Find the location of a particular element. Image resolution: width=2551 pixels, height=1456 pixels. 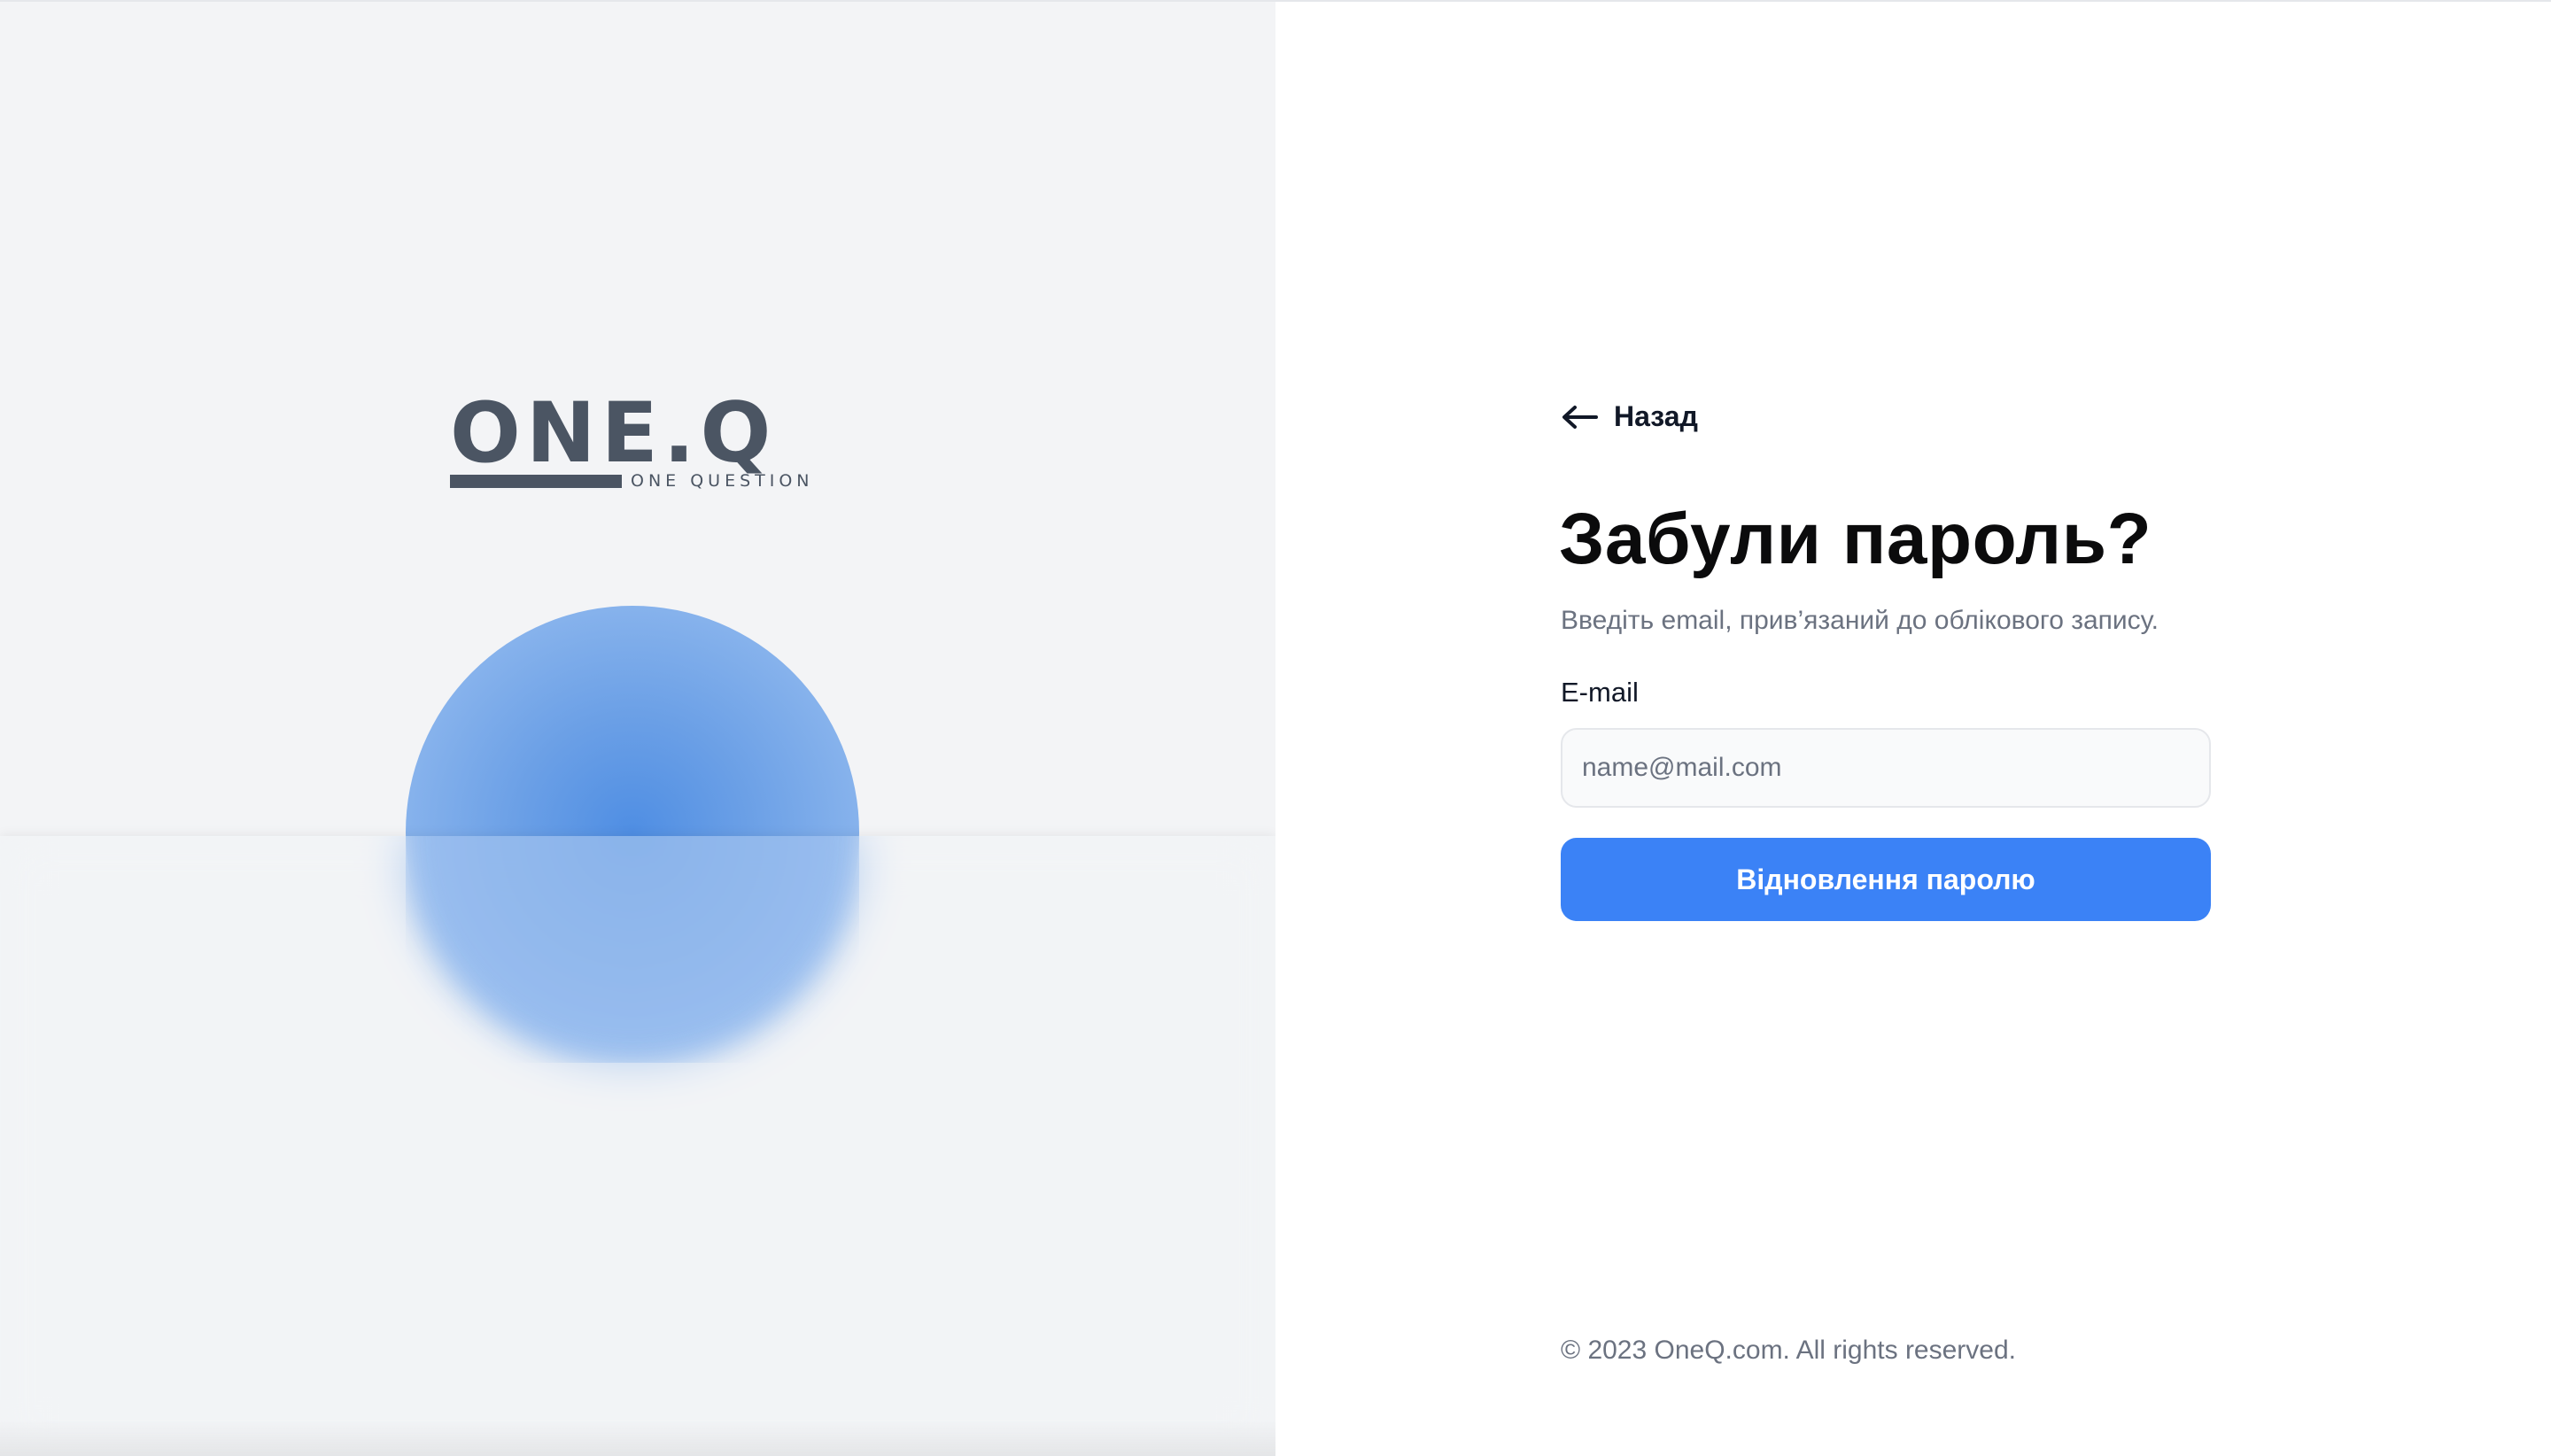

hero-bottom-shade is located at coordinates (638, 1438).